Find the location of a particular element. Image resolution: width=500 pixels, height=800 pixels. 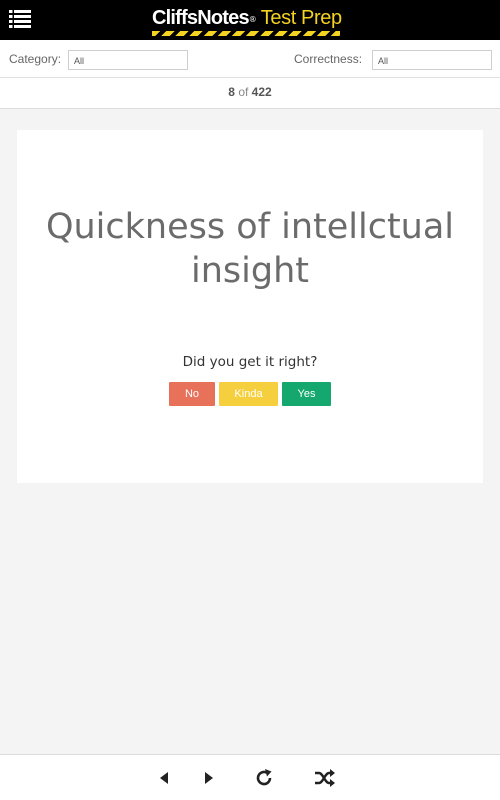

logo-product: Test Prep is located at coordinates (301, 18).